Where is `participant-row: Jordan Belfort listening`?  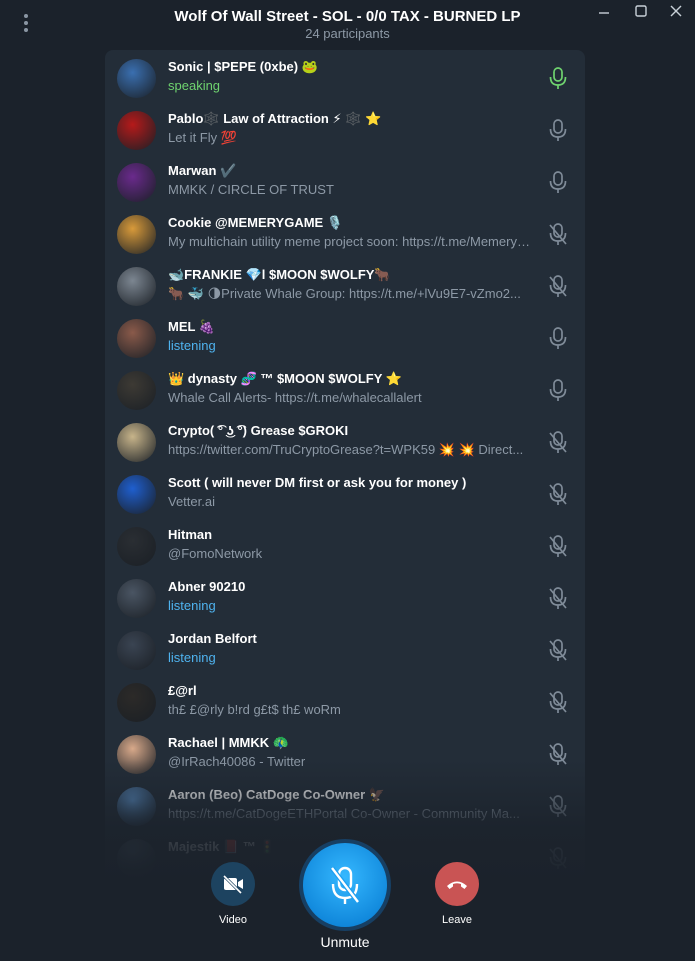
participant-row: Jordan Belfort listening is located at coordinates (345, 650).